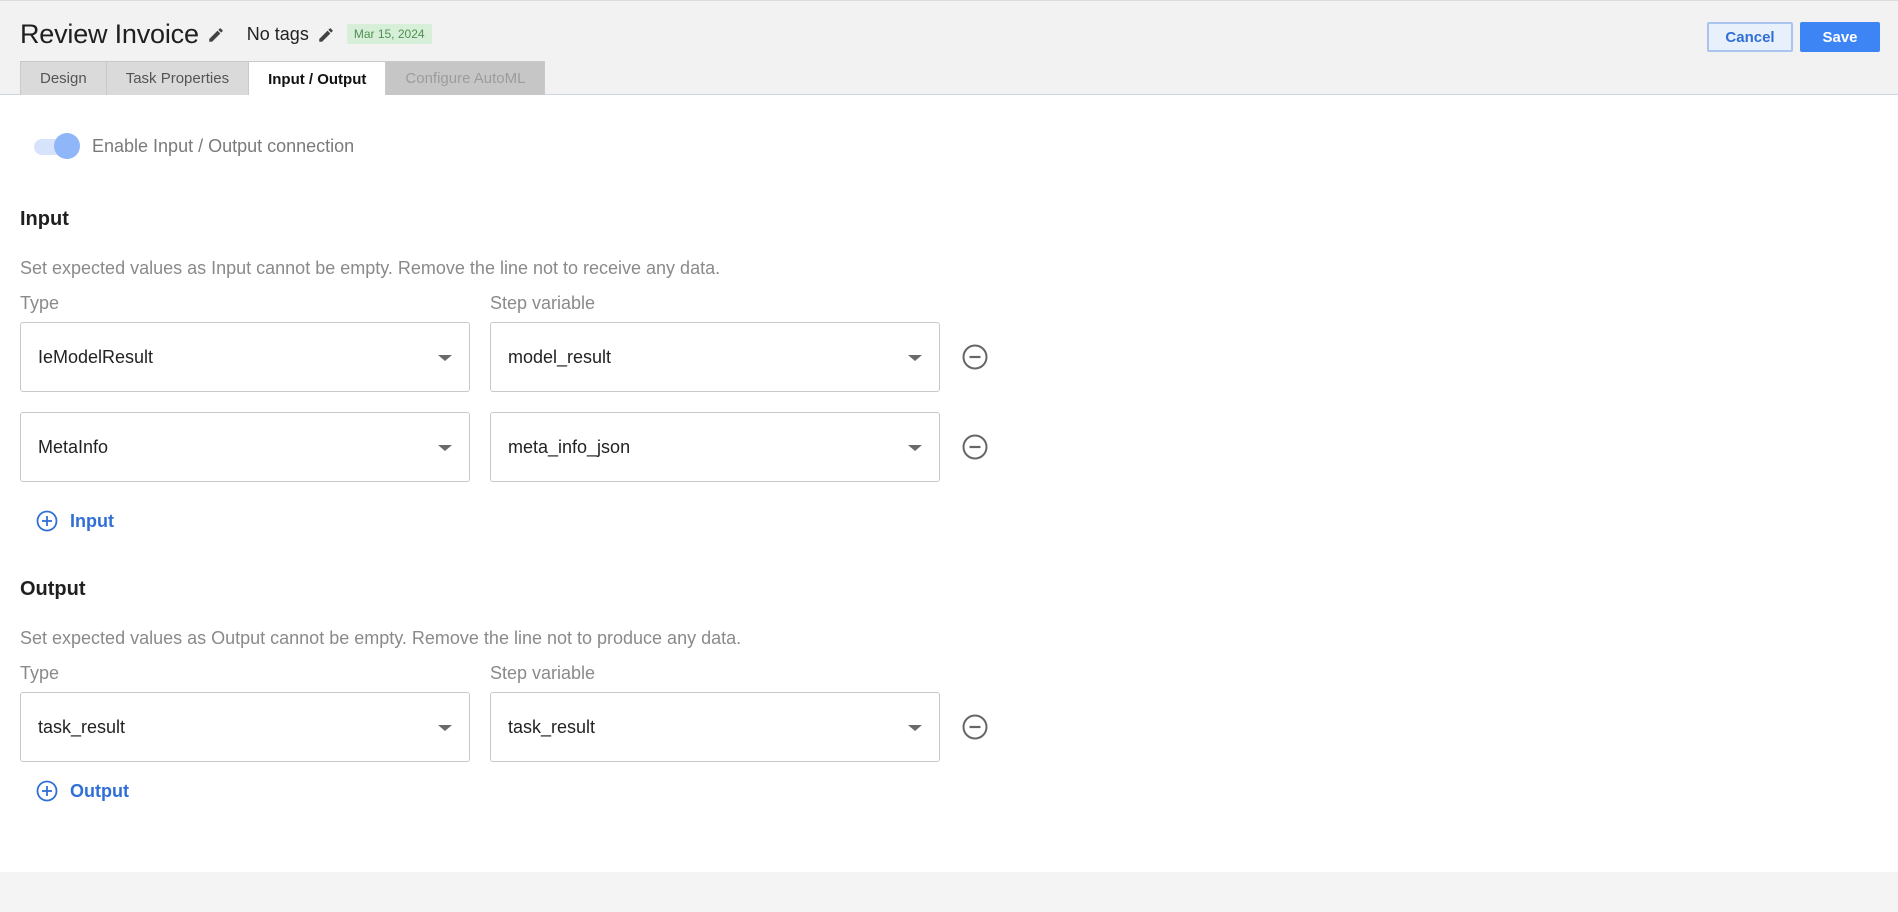  I want to click on input-type-select: MetaInfo, so click(245, 447).